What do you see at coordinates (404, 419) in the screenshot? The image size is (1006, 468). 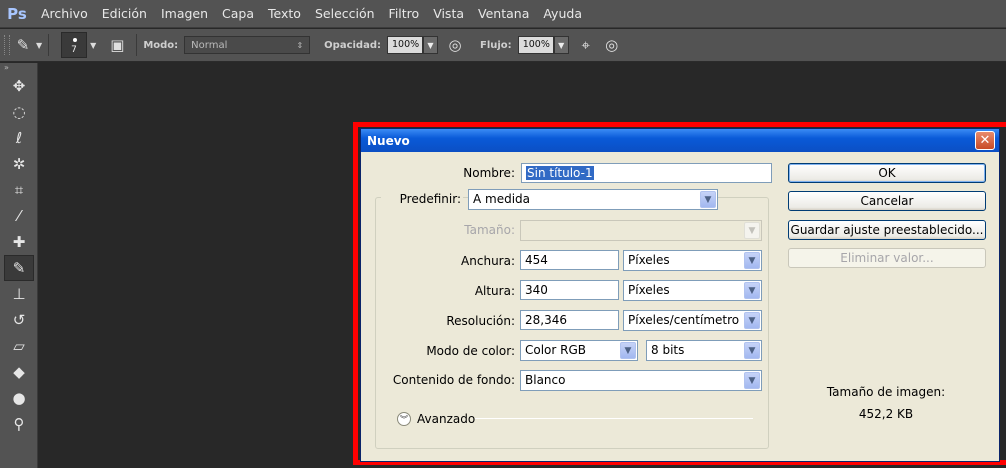 I see `expand-advanced-icon: ︾` at bounding box center [404, 419].